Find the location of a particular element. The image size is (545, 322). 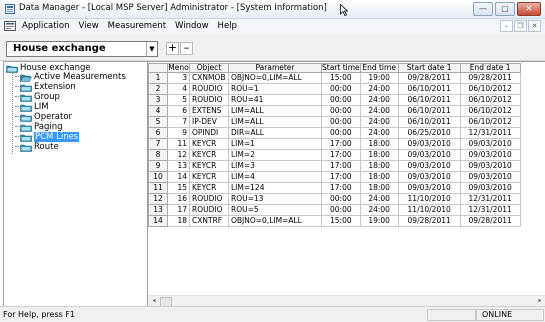

tree-item-route: Route is located at coordinates (37, 147).